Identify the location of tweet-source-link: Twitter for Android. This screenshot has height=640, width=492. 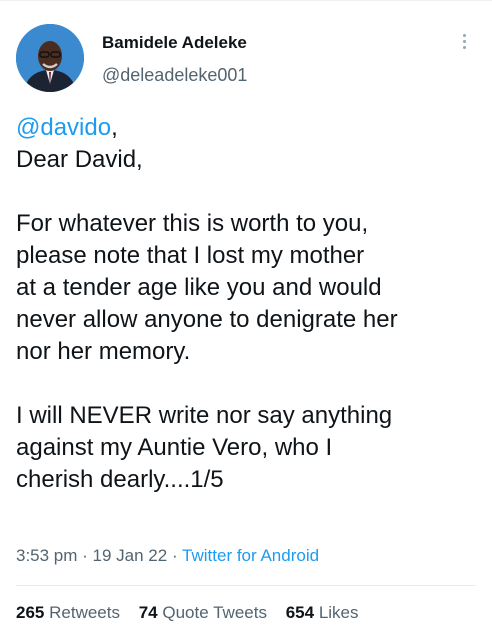
(250, 555).